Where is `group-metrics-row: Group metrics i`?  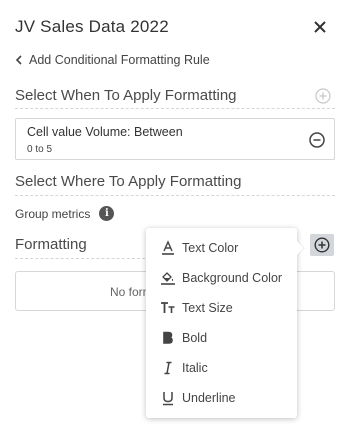
group-metrics-row: Group metrics i is located at coordinates (65, 213).